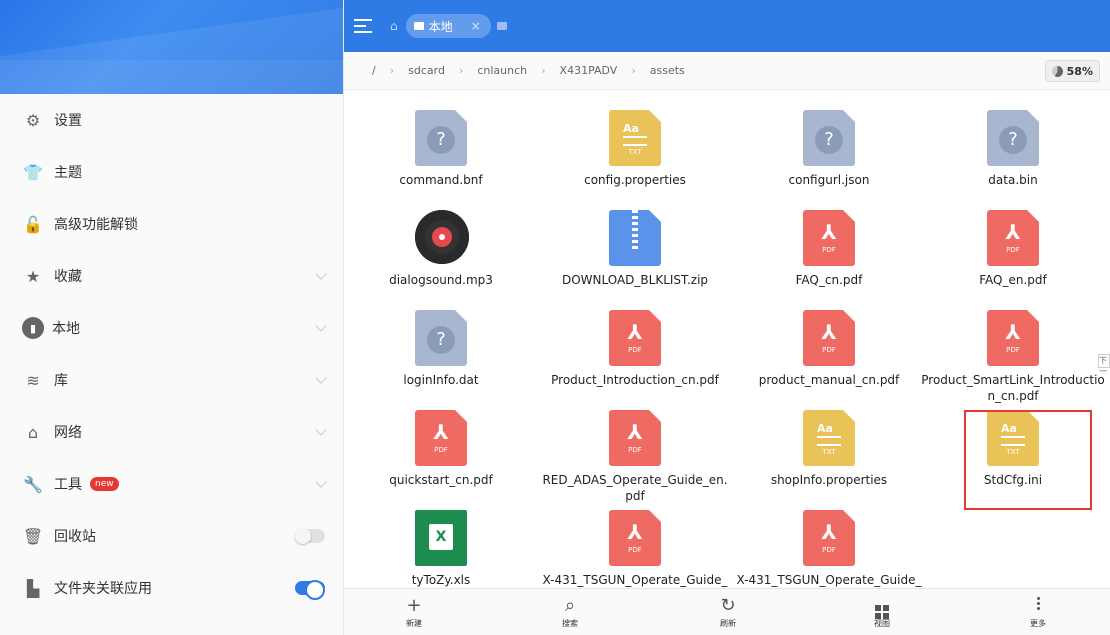 The height and width of the screenshot is (635, 1110). Describe the element at coordinates (75, 537) in the screenshot. I see `sidebar-item-label: 回收站` at that location.